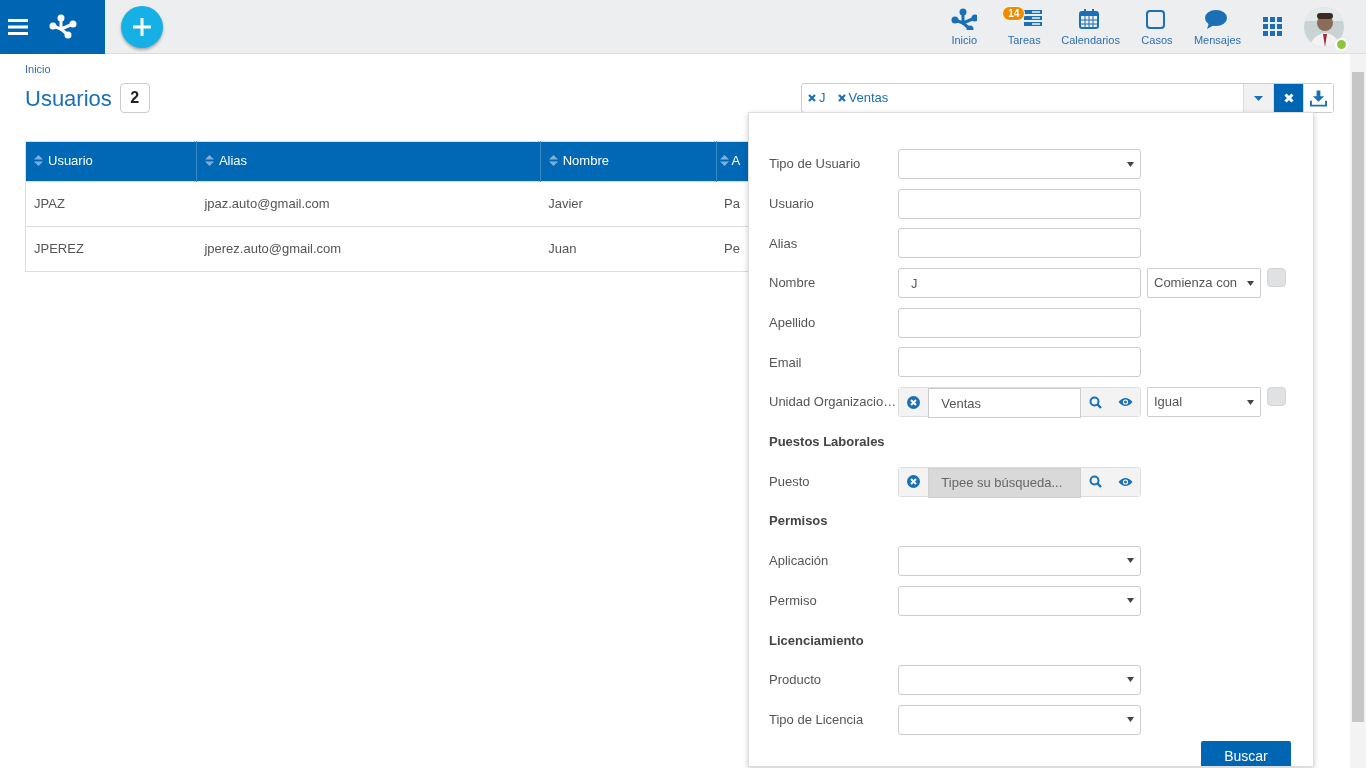  What do you see at coordinates (1014, 14) in the screenshot?
I see `notification-badge: 14` at bounding box center [1014, 14].